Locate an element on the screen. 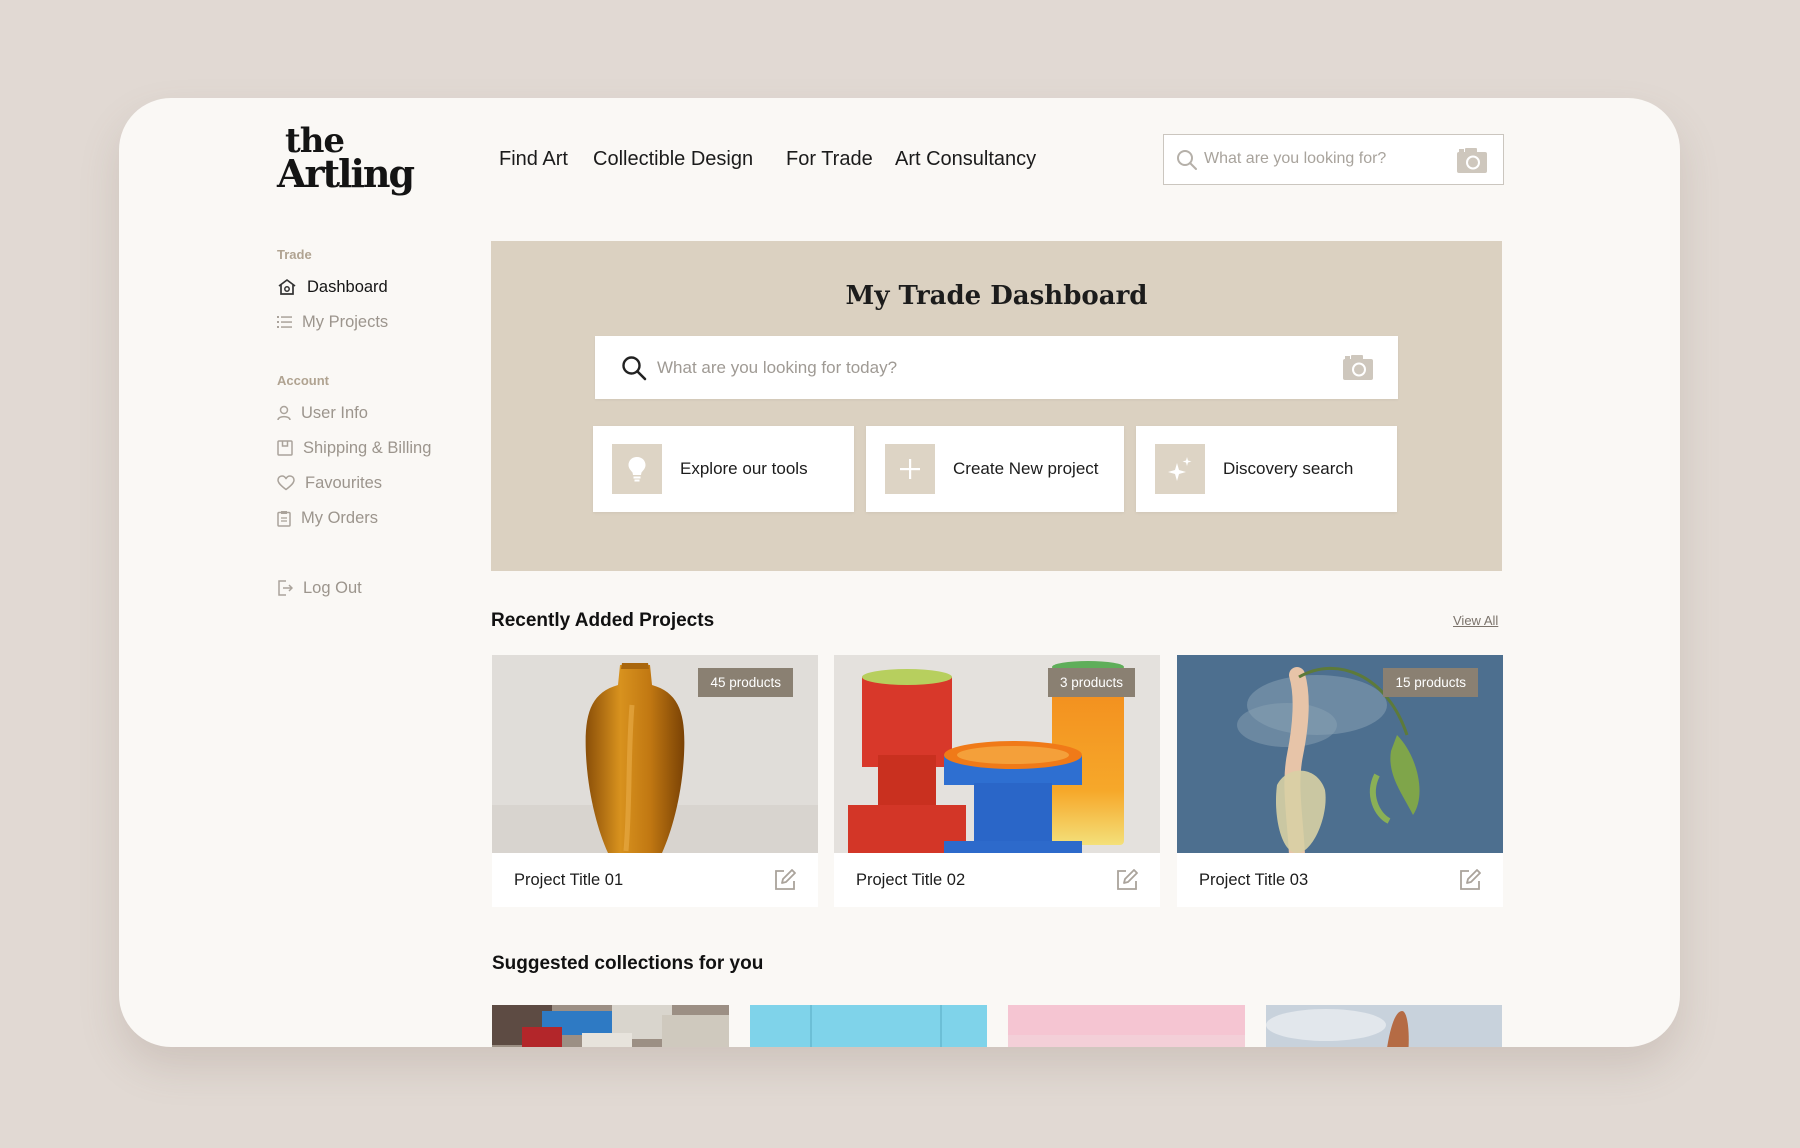  sidebar-item-user-info: User Info is located at coordinates (322, 413).